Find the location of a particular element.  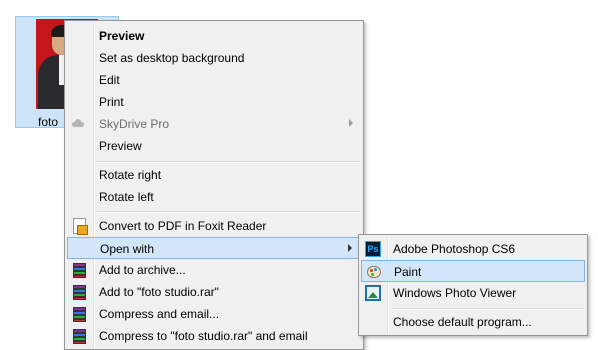

pdf-icon is located at coordinates (79, 226).